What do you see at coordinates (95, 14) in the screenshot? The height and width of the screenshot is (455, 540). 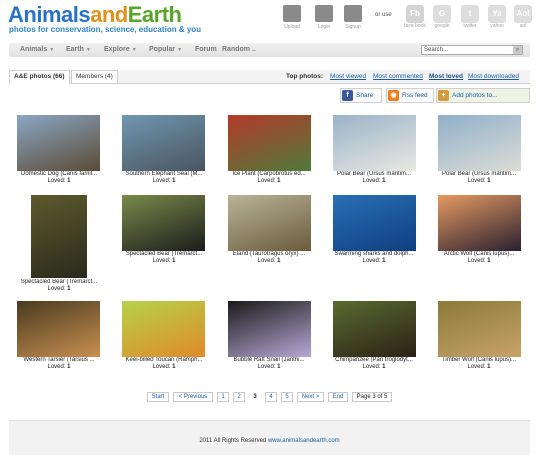 I see `site-logo: AnimalsandEarth` at bounding box center [95, 14].